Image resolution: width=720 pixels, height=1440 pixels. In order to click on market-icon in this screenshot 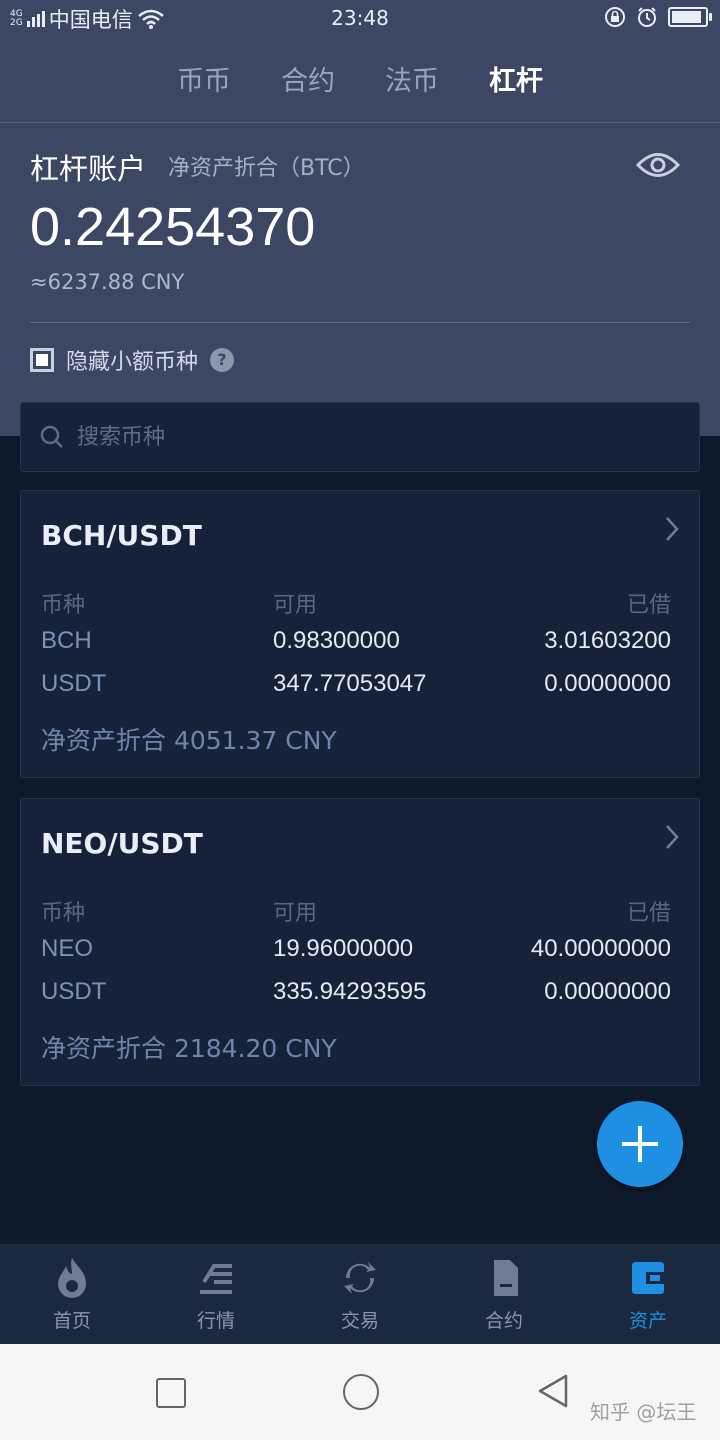, I will do `click(216, 1279)`.